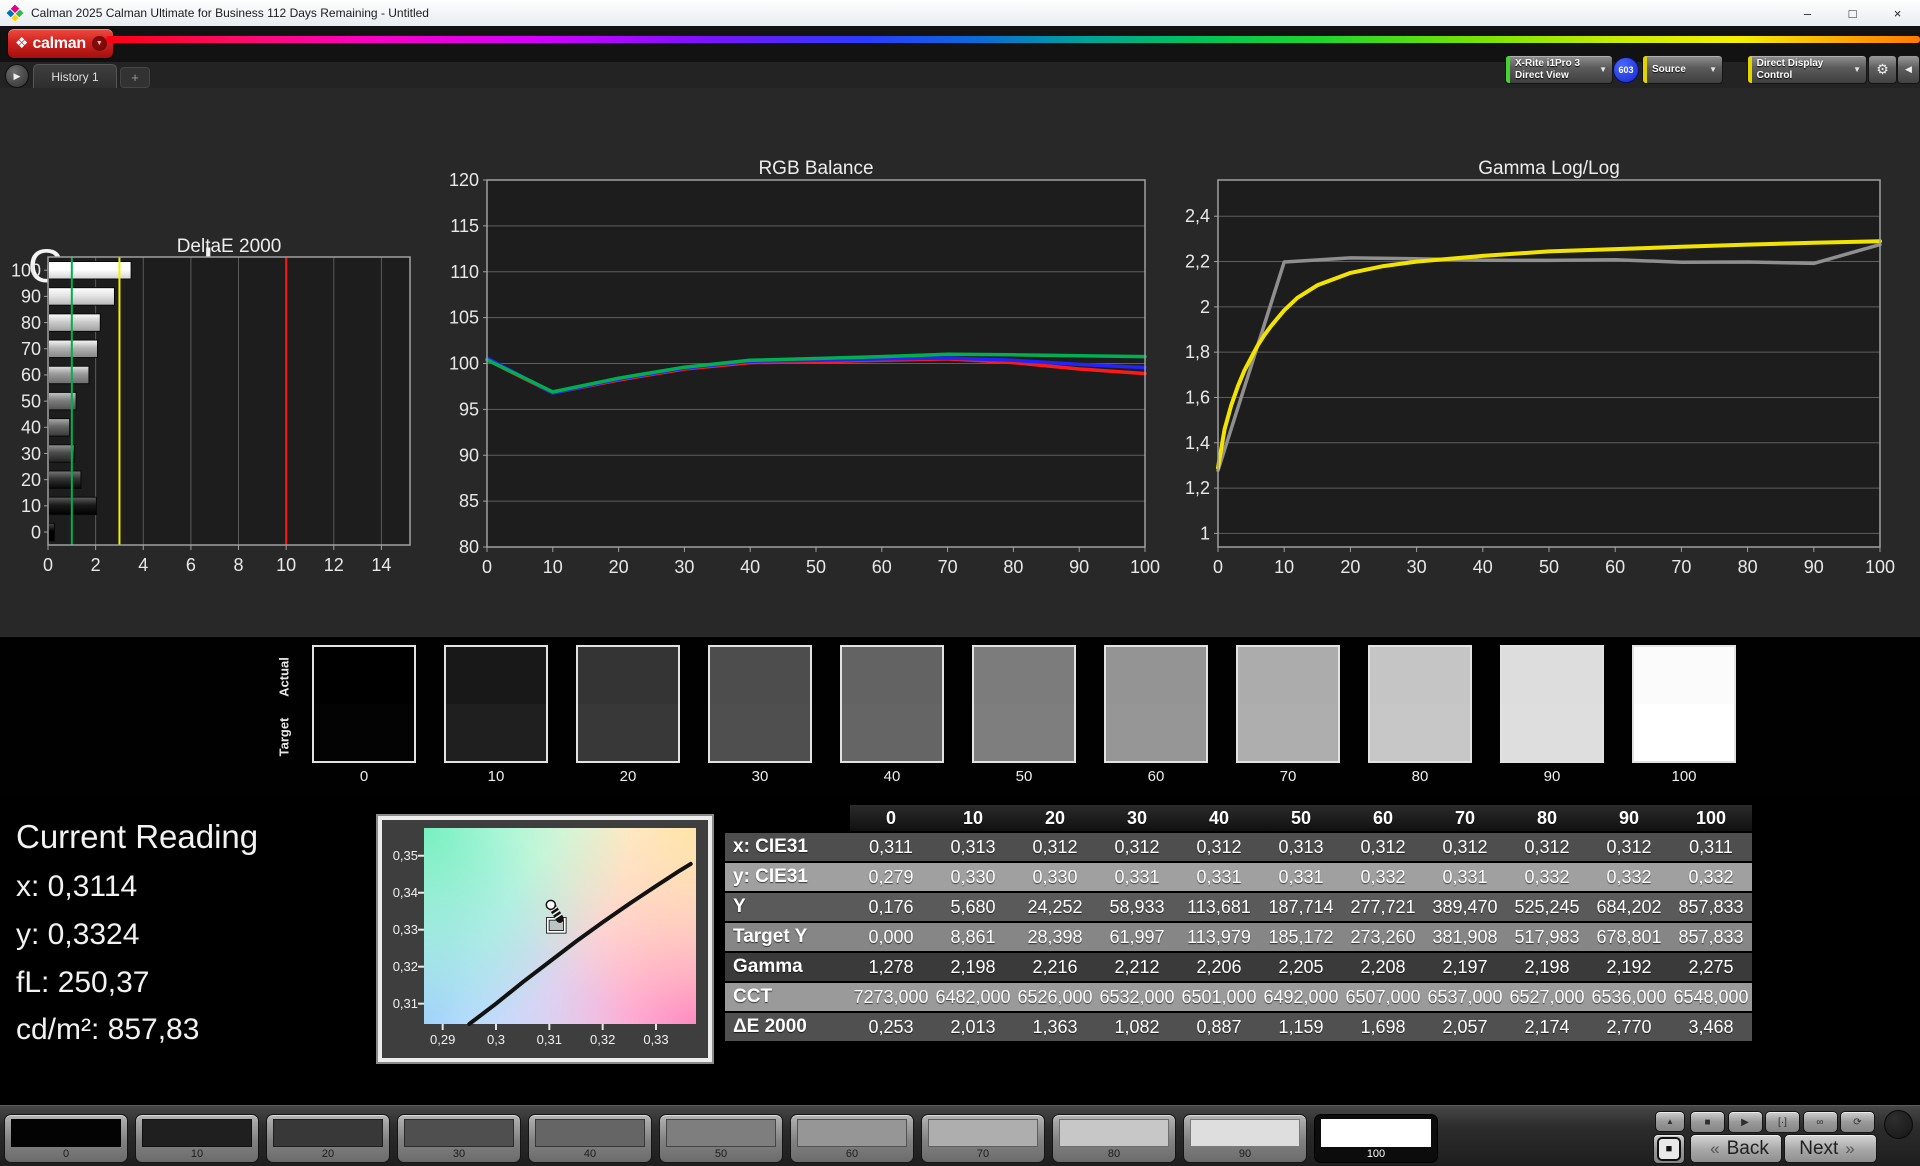 This screenshot has width=1920, height=1166. I want to click on table-cell: 684,202, so click(1629, 907).